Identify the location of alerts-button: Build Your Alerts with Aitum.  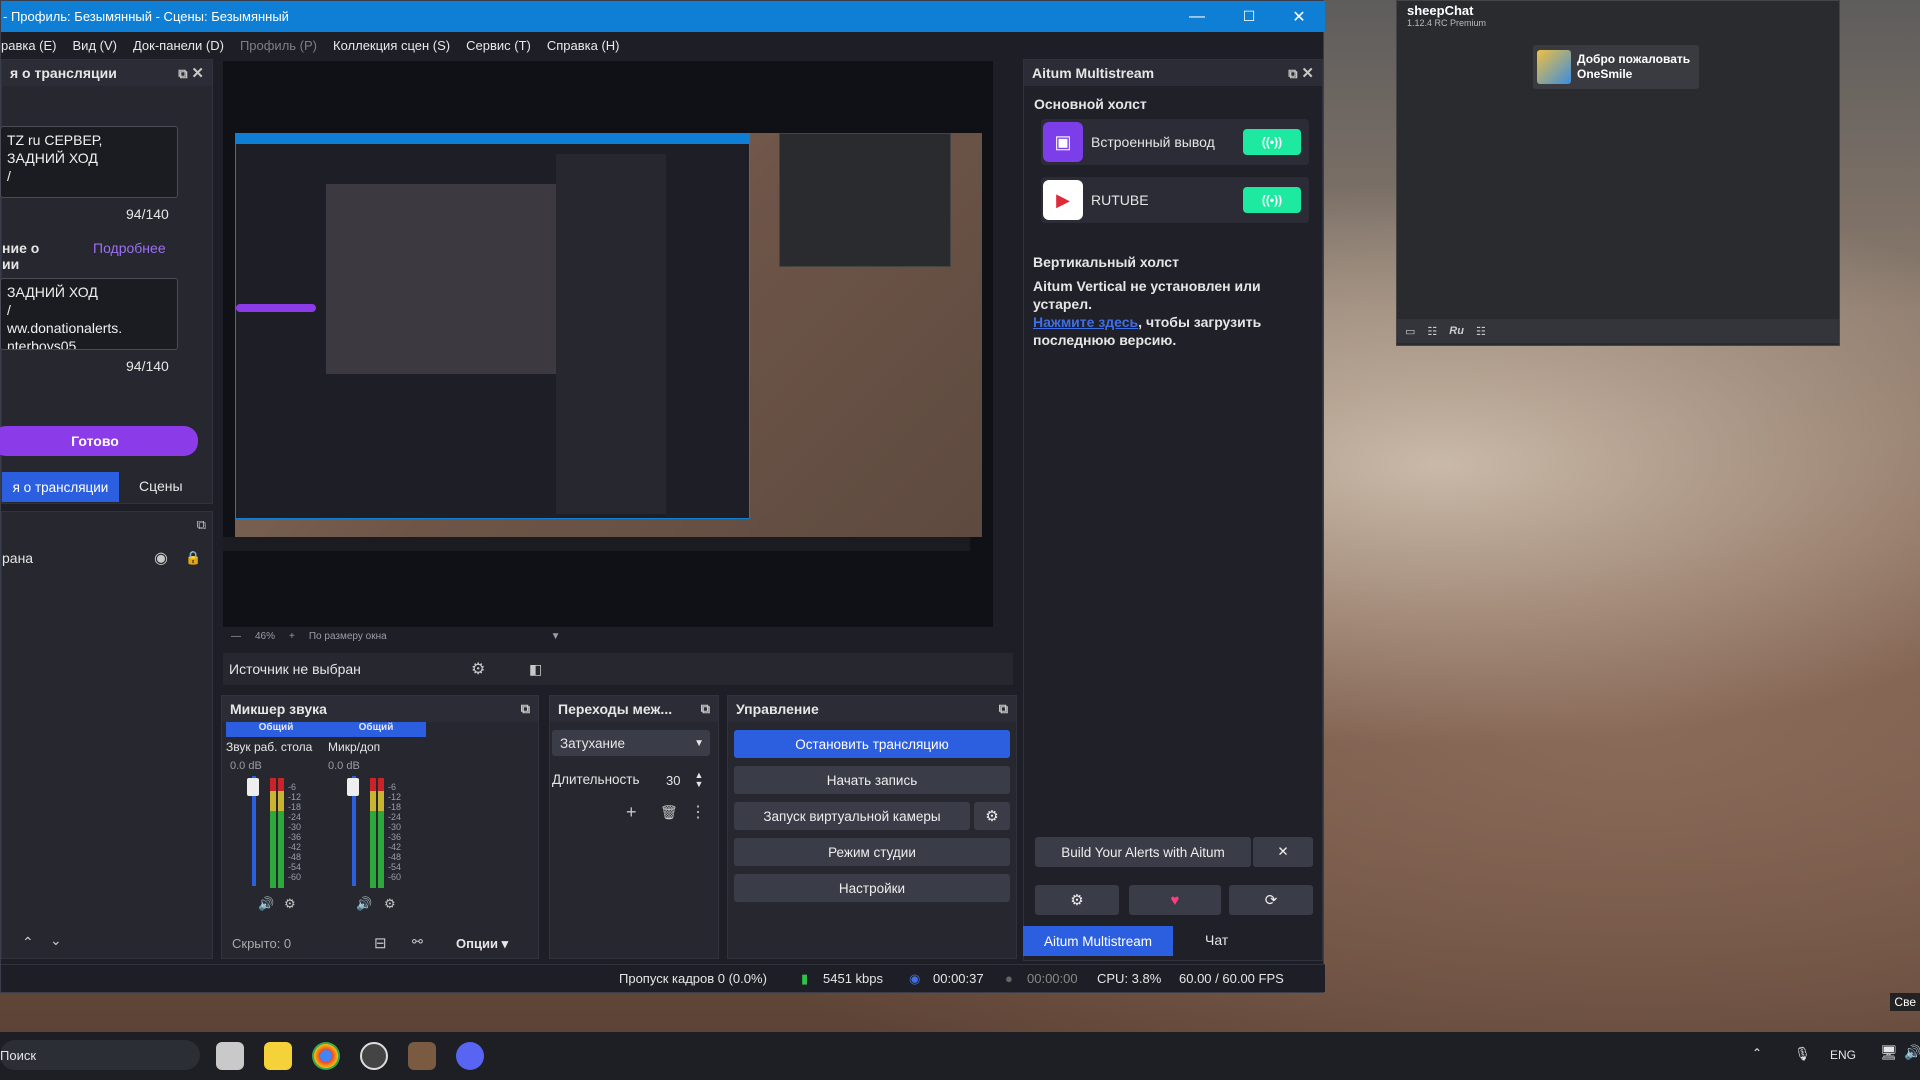
(1143, 852).